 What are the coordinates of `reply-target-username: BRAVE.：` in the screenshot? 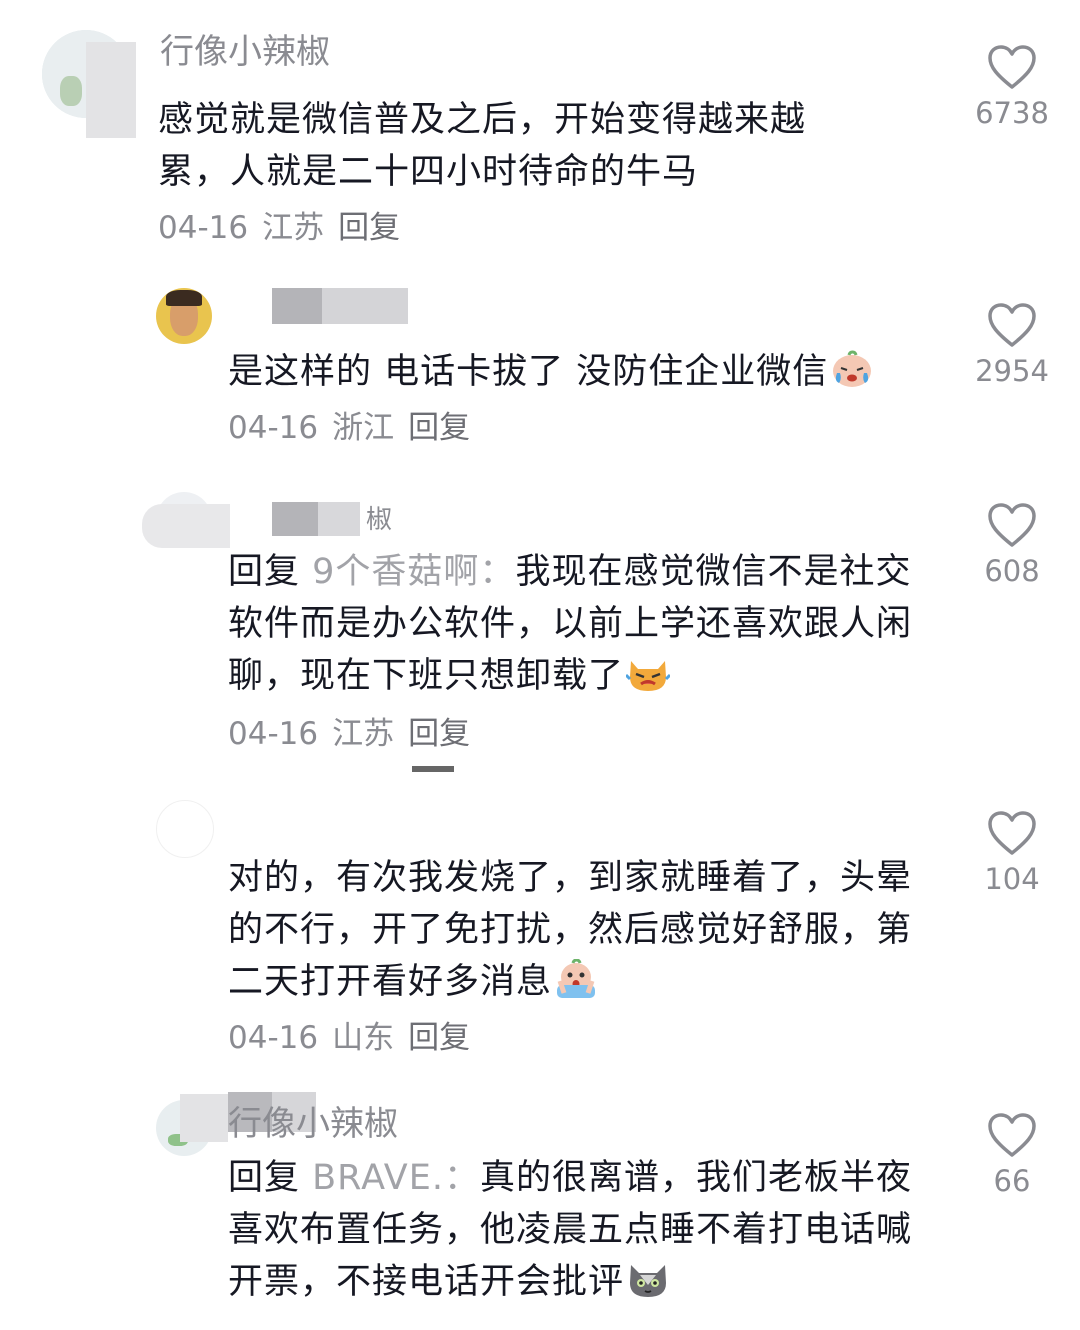 It's located at (396, 1178).